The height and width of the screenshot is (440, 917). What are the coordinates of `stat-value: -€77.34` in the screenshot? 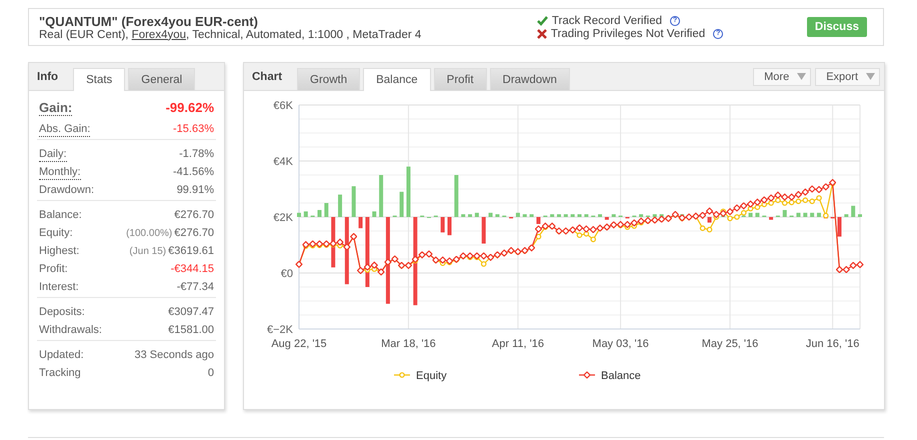 It's located at (195, 287).